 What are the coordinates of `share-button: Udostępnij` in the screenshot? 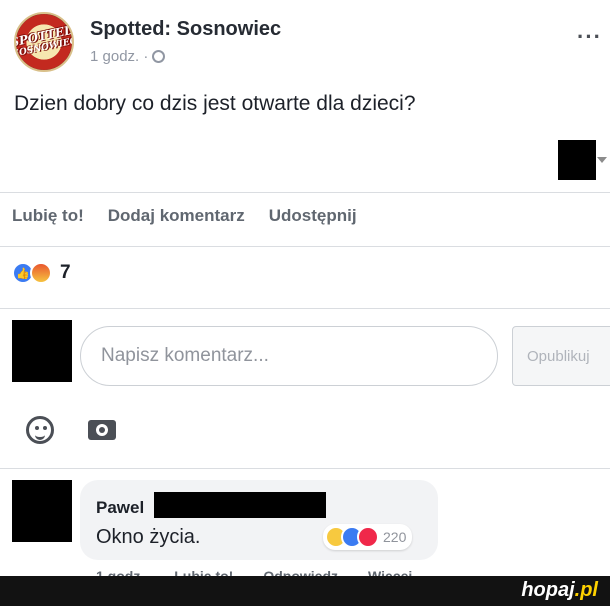 It's located at (313, 216).